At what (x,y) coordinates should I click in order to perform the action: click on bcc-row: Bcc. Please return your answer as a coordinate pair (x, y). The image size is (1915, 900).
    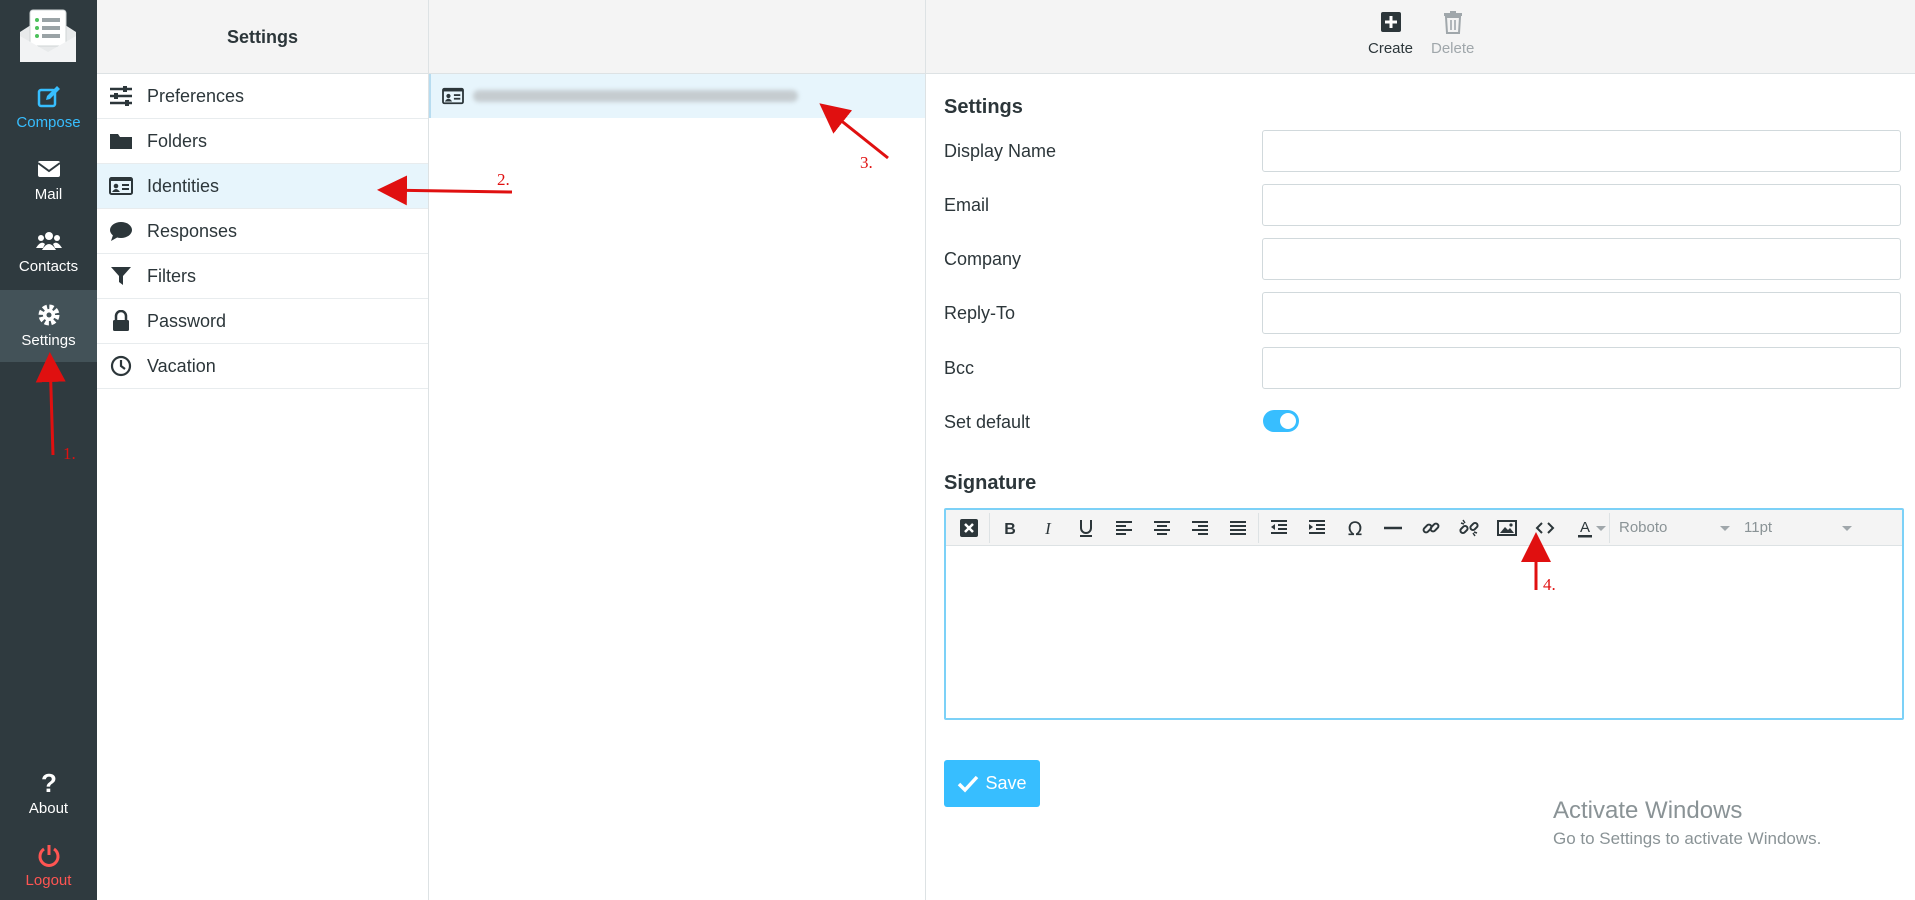
    Looking at the image, I should click on (1424, 368).